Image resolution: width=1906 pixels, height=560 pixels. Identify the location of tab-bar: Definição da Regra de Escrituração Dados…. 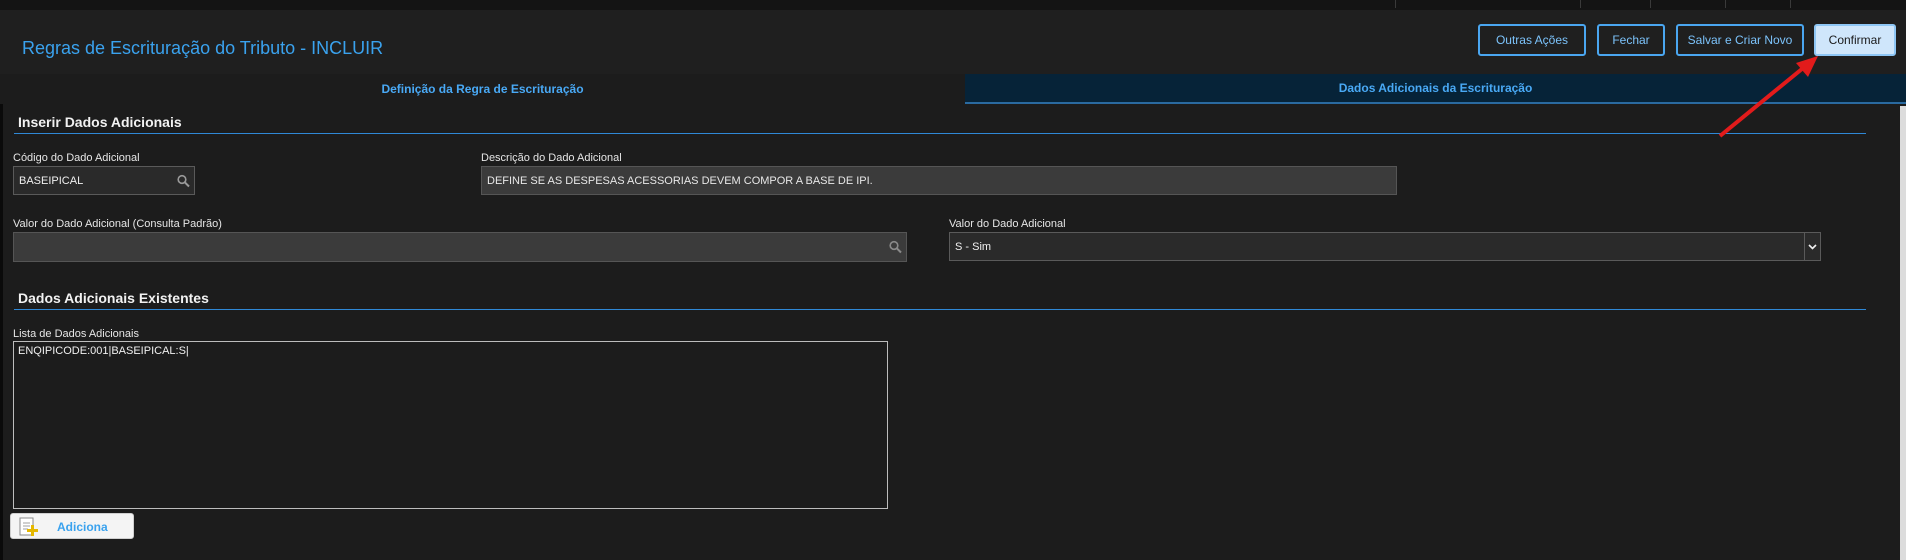
(953, 89).